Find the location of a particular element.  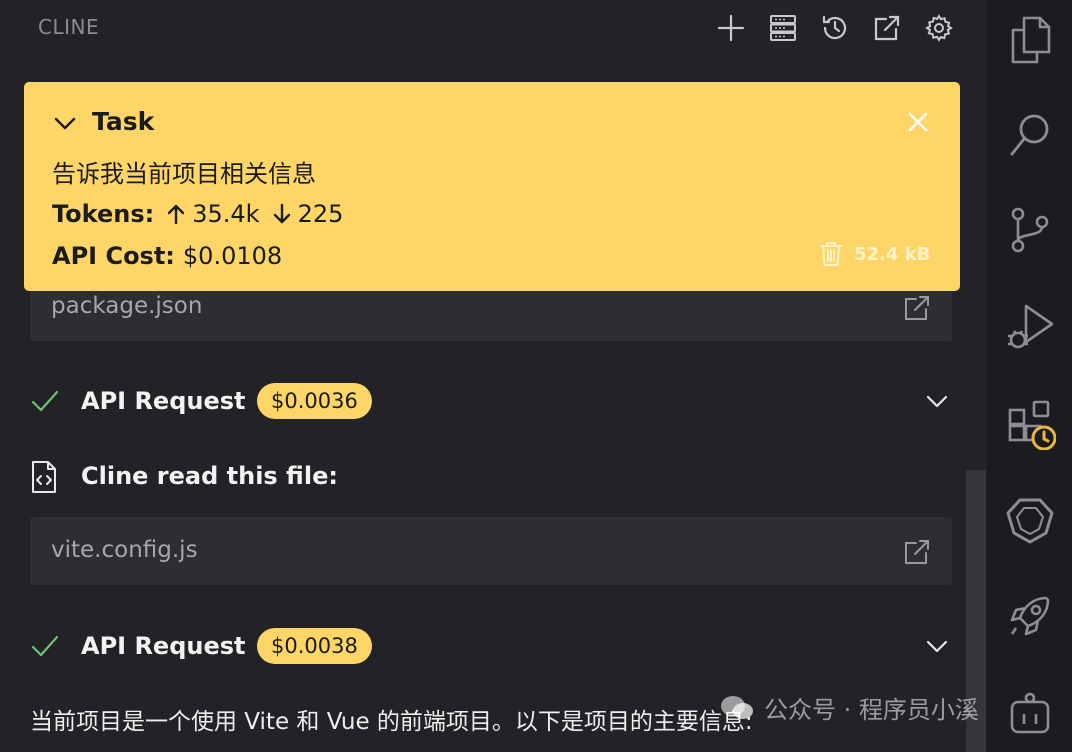

new-task-button is located at coordinates (731, 28).